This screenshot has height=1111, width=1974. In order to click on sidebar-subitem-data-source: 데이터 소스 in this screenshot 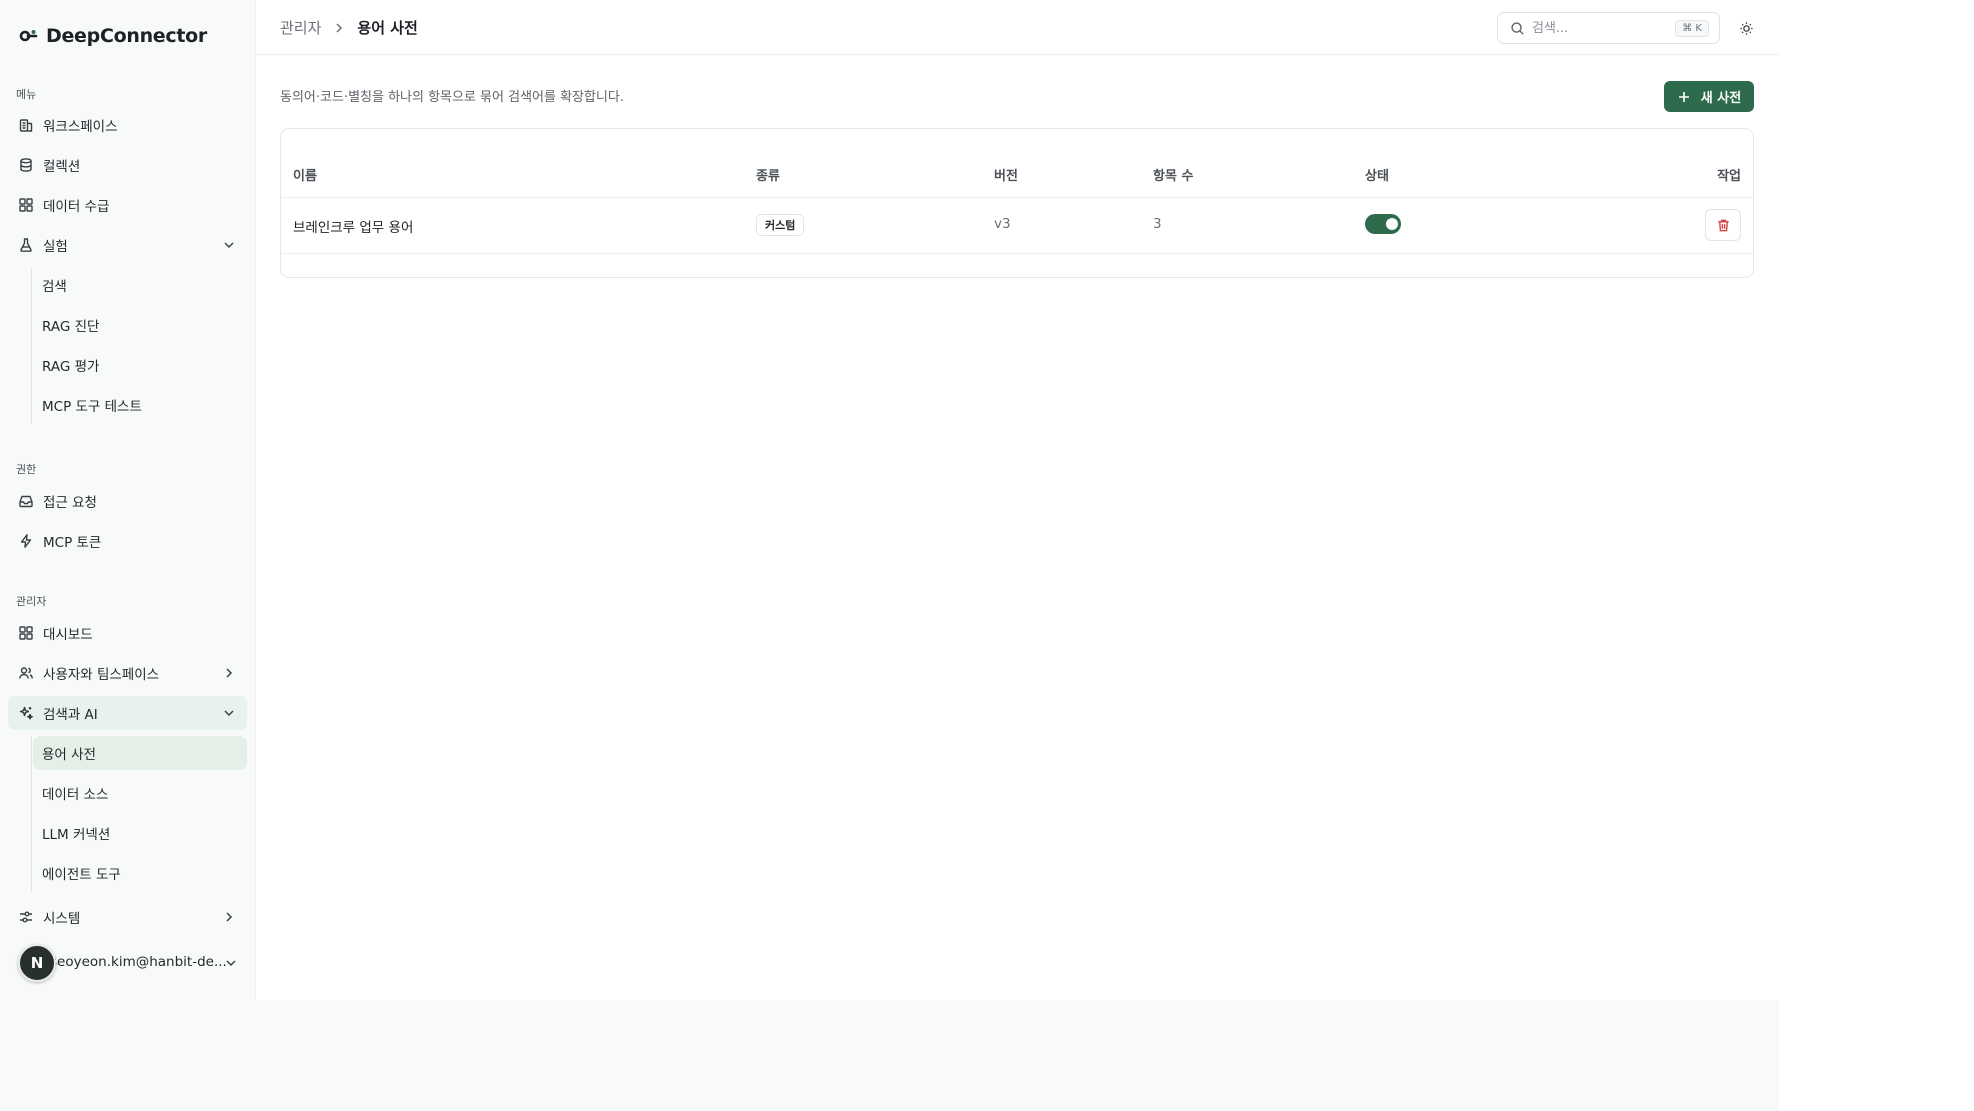, I will do `click(140, 793)`.